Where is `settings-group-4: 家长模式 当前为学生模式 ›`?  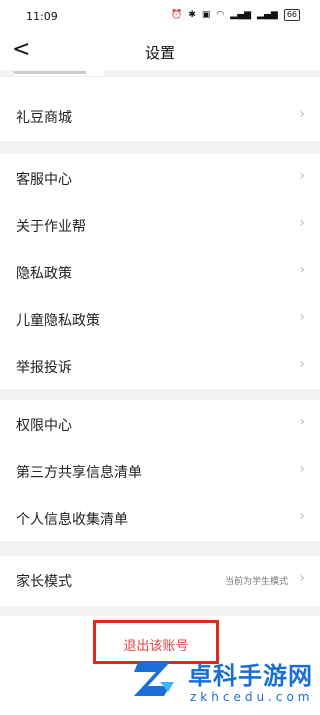
settings-group-4: 家长模式 当前为学生模式 › is located at coordinates (160, 581).